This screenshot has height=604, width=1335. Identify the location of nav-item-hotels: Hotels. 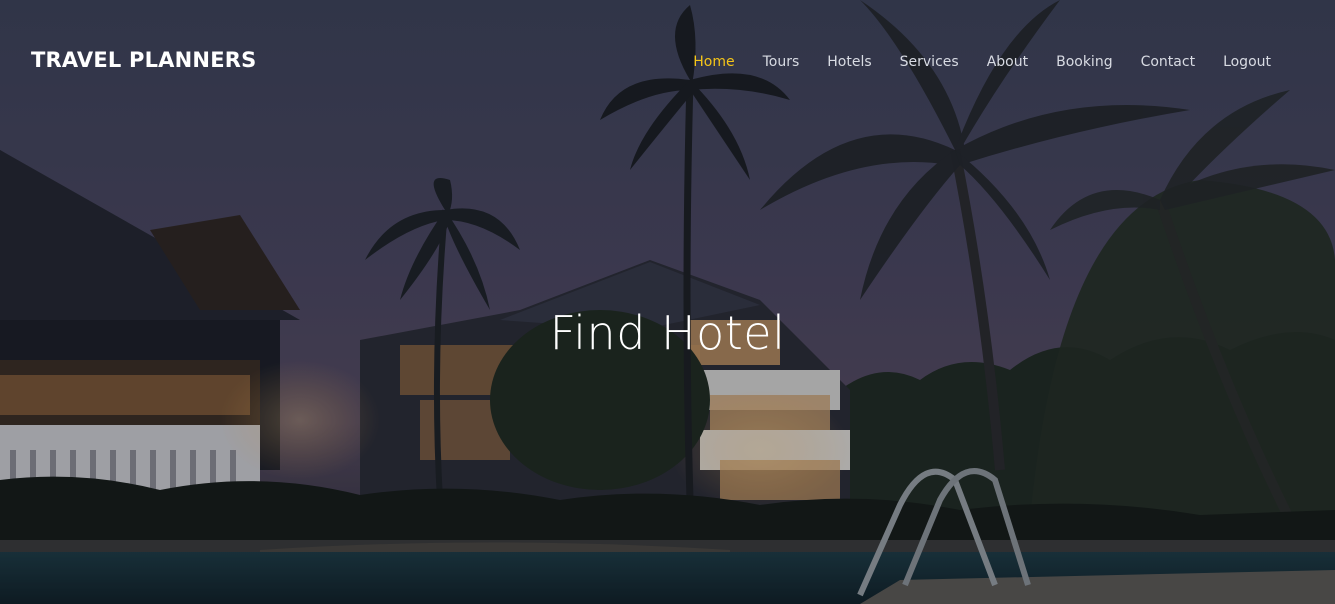
(849, 62).